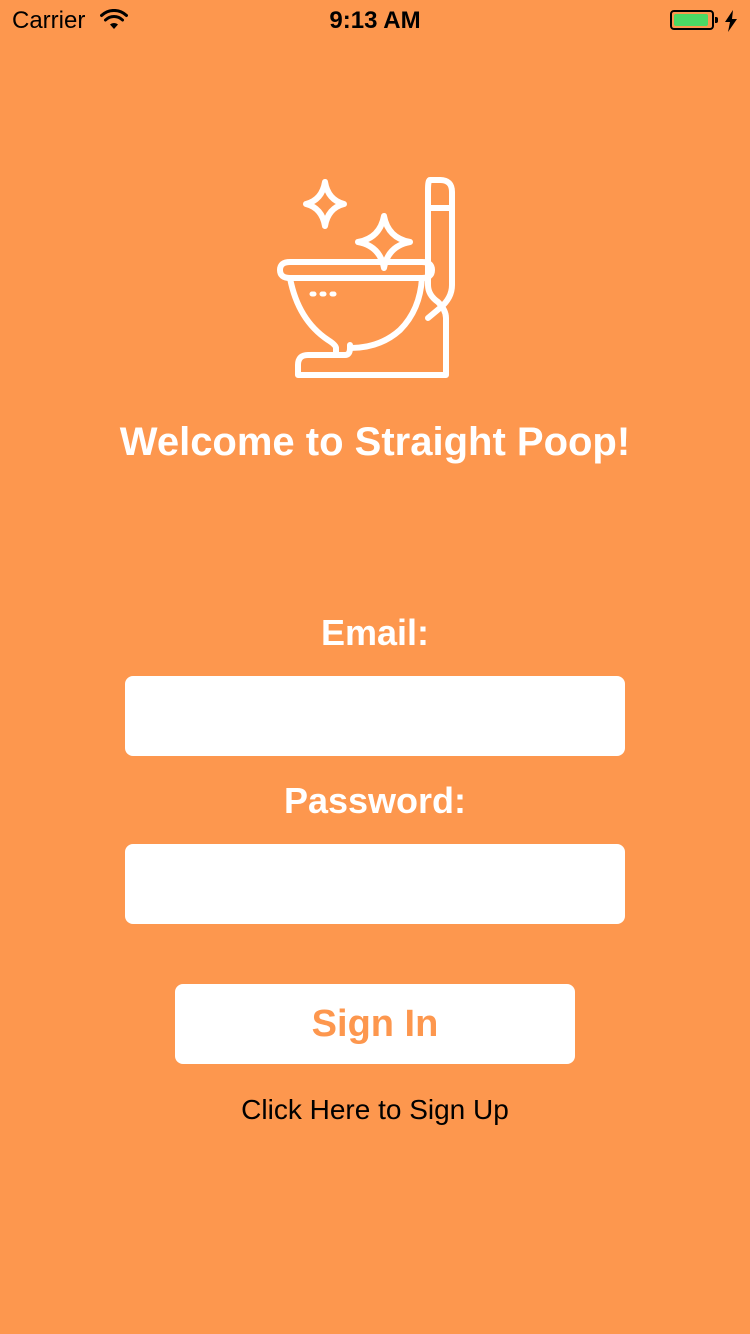 This screenshot has height=1334, width=750. Describe the element at coordinates (375, 716) in the screenshot. I see `email-field` at that location.